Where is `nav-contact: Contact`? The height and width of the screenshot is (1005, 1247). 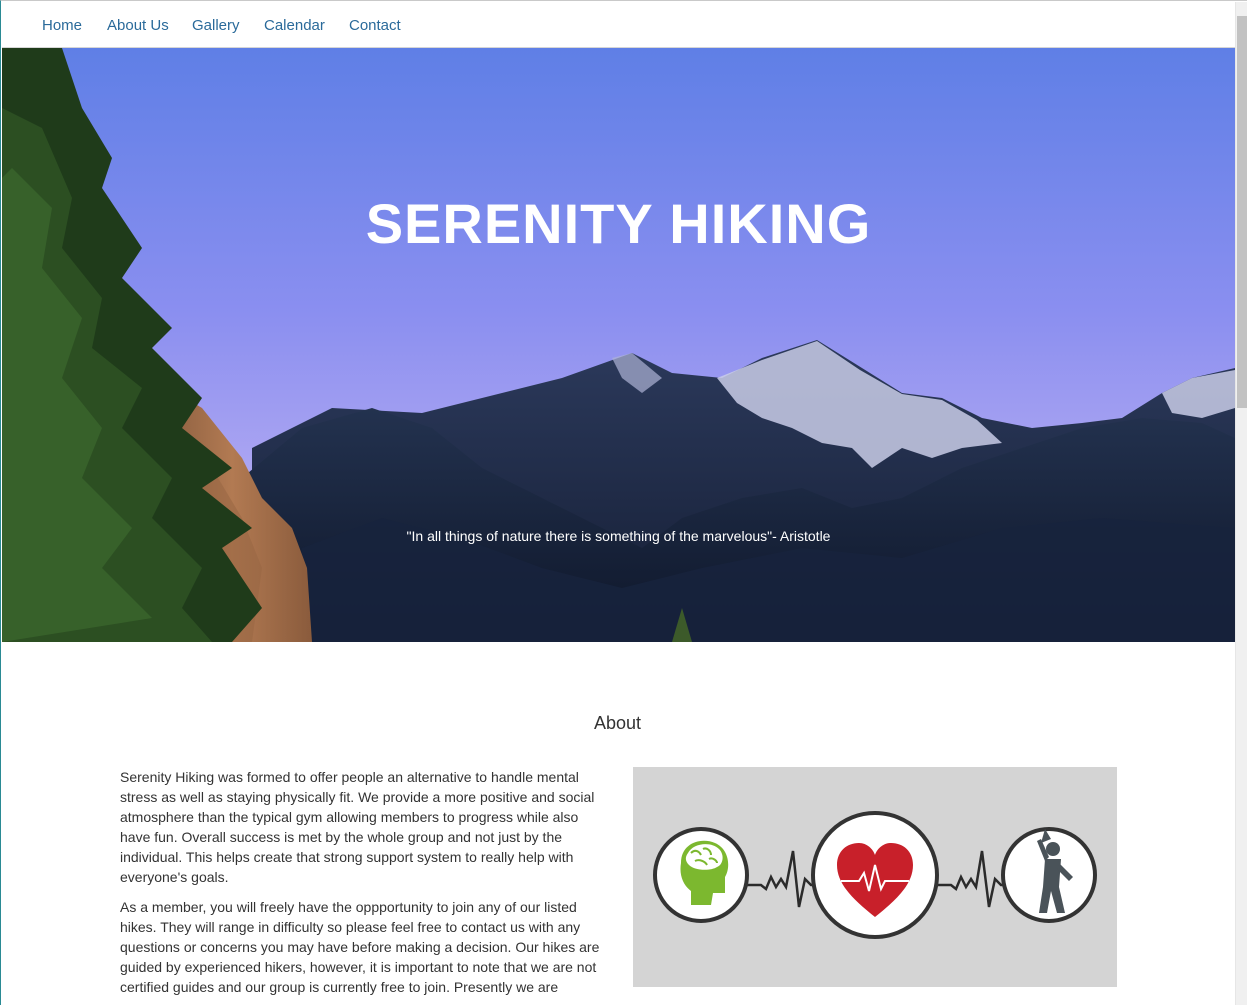 nav-contact: Contact is located at coordinates (375, 25).